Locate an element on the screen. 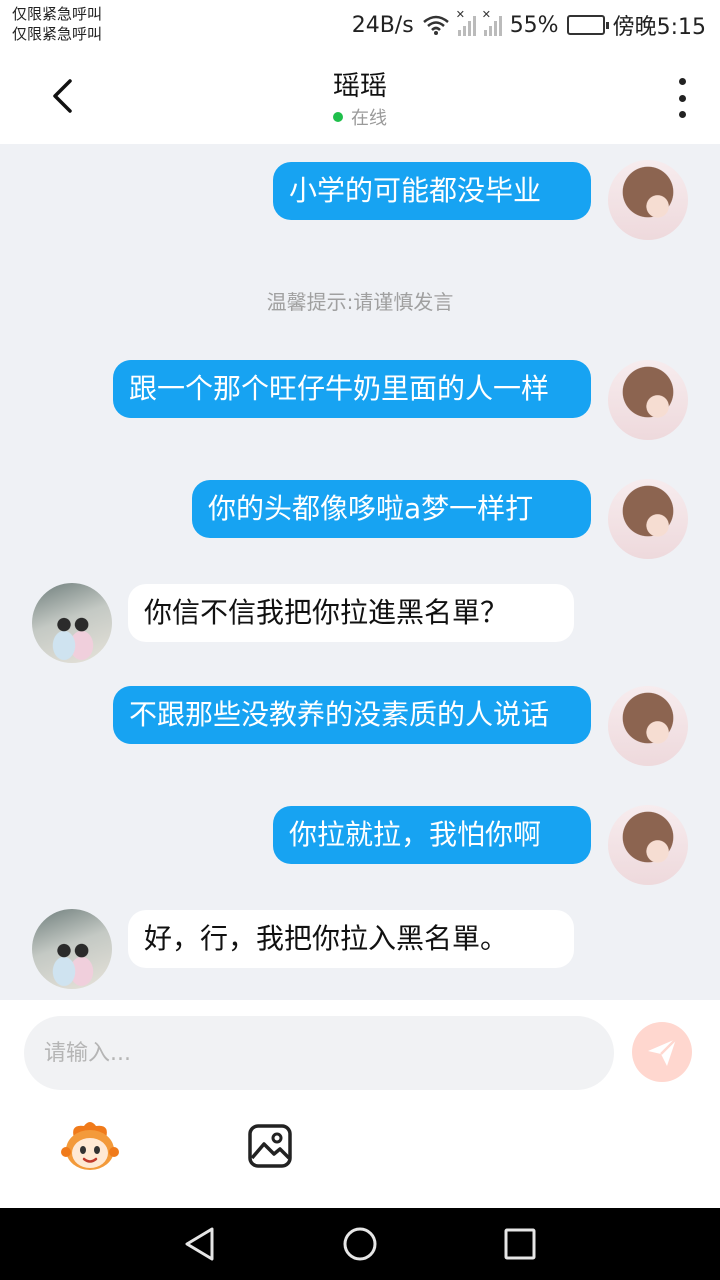 Image resolution: width=720 pixels, height=1280 pixels. send-button is located at coordinates (662, 1052).